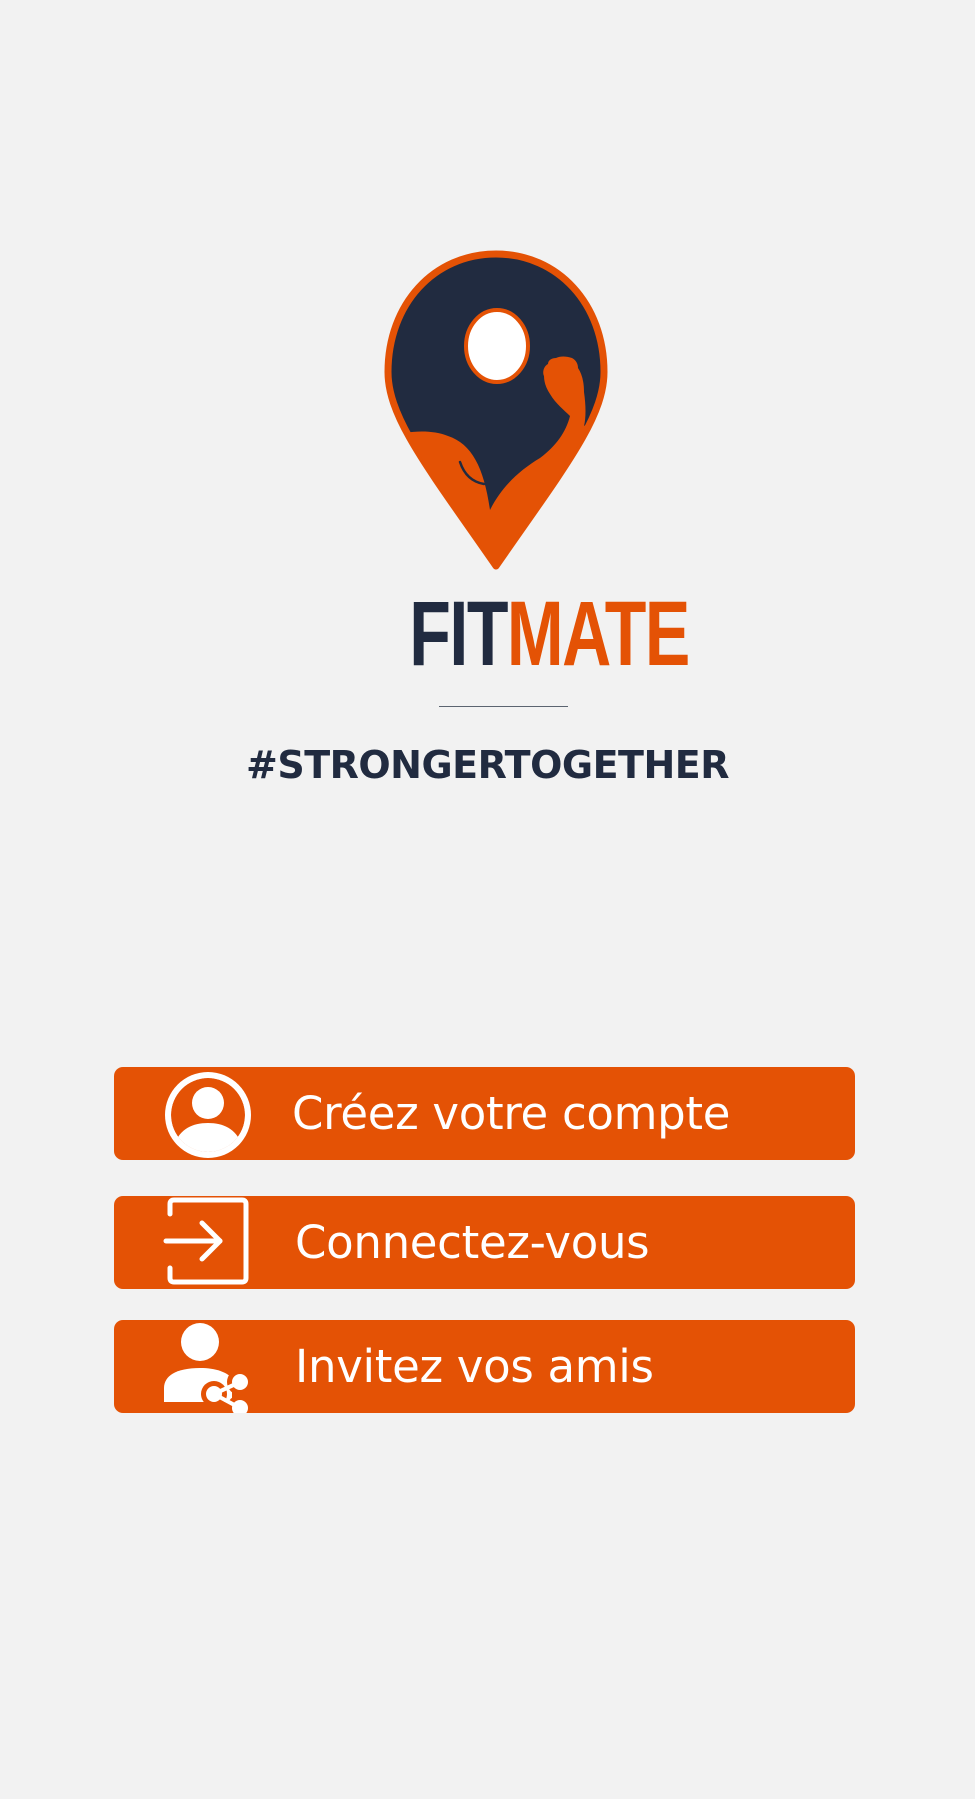 The height and width of the screenshot is (1799, 975). Describe the element at coordinates (496, 410) in the screenshot. I see `fitmate-logo-pin-icon` at that location.